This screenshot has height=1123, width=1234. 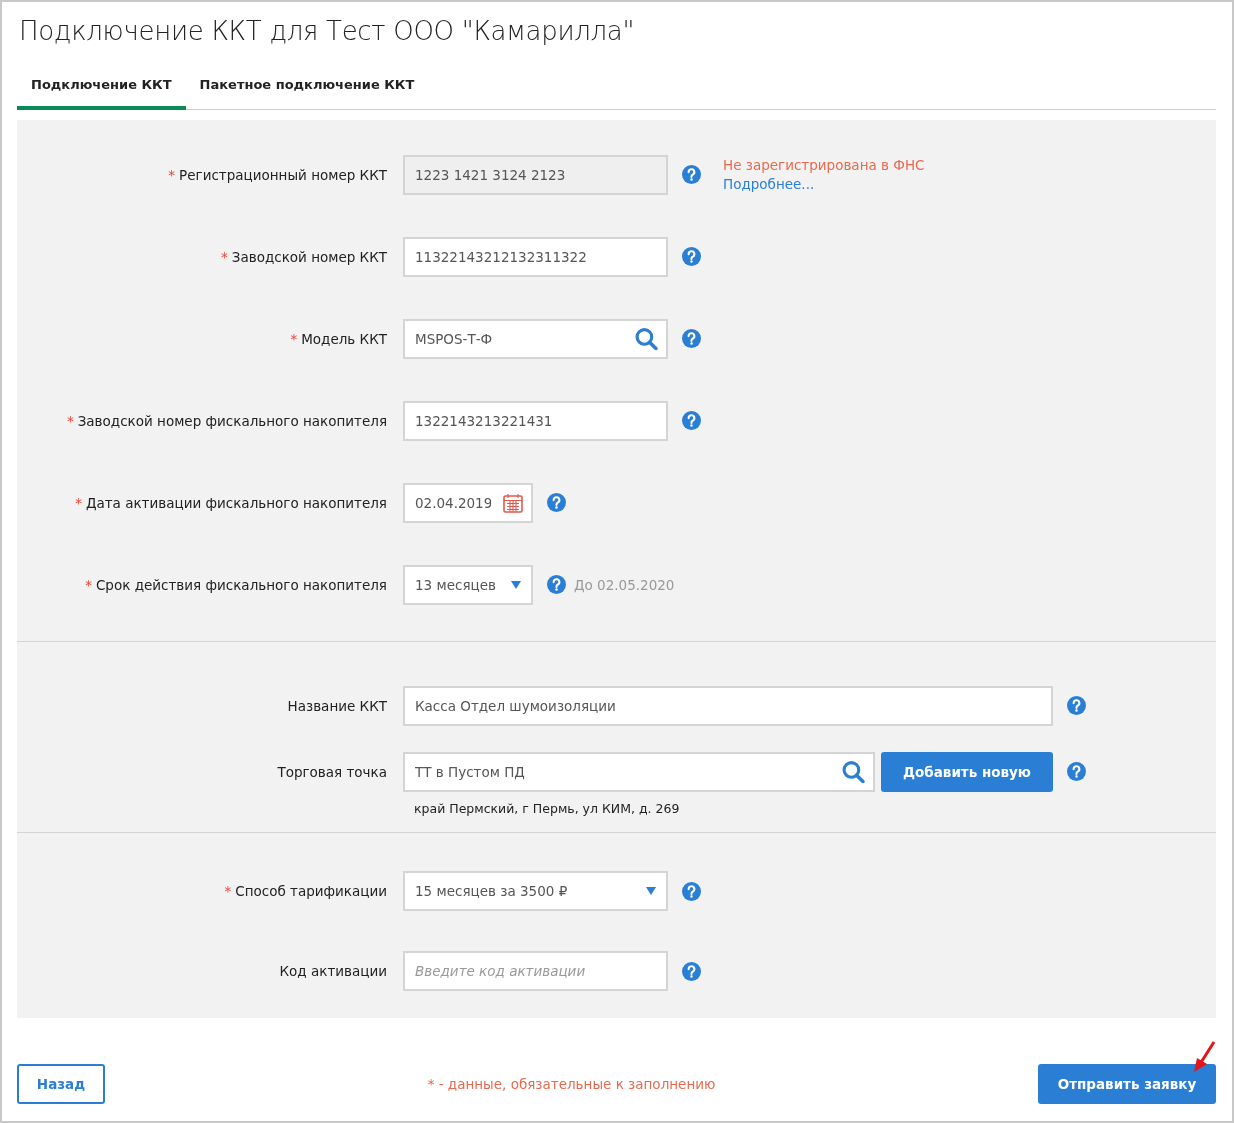 I want to click on required-note: * - данные, обязательные к заполнению, so click(x=571, y=1084).